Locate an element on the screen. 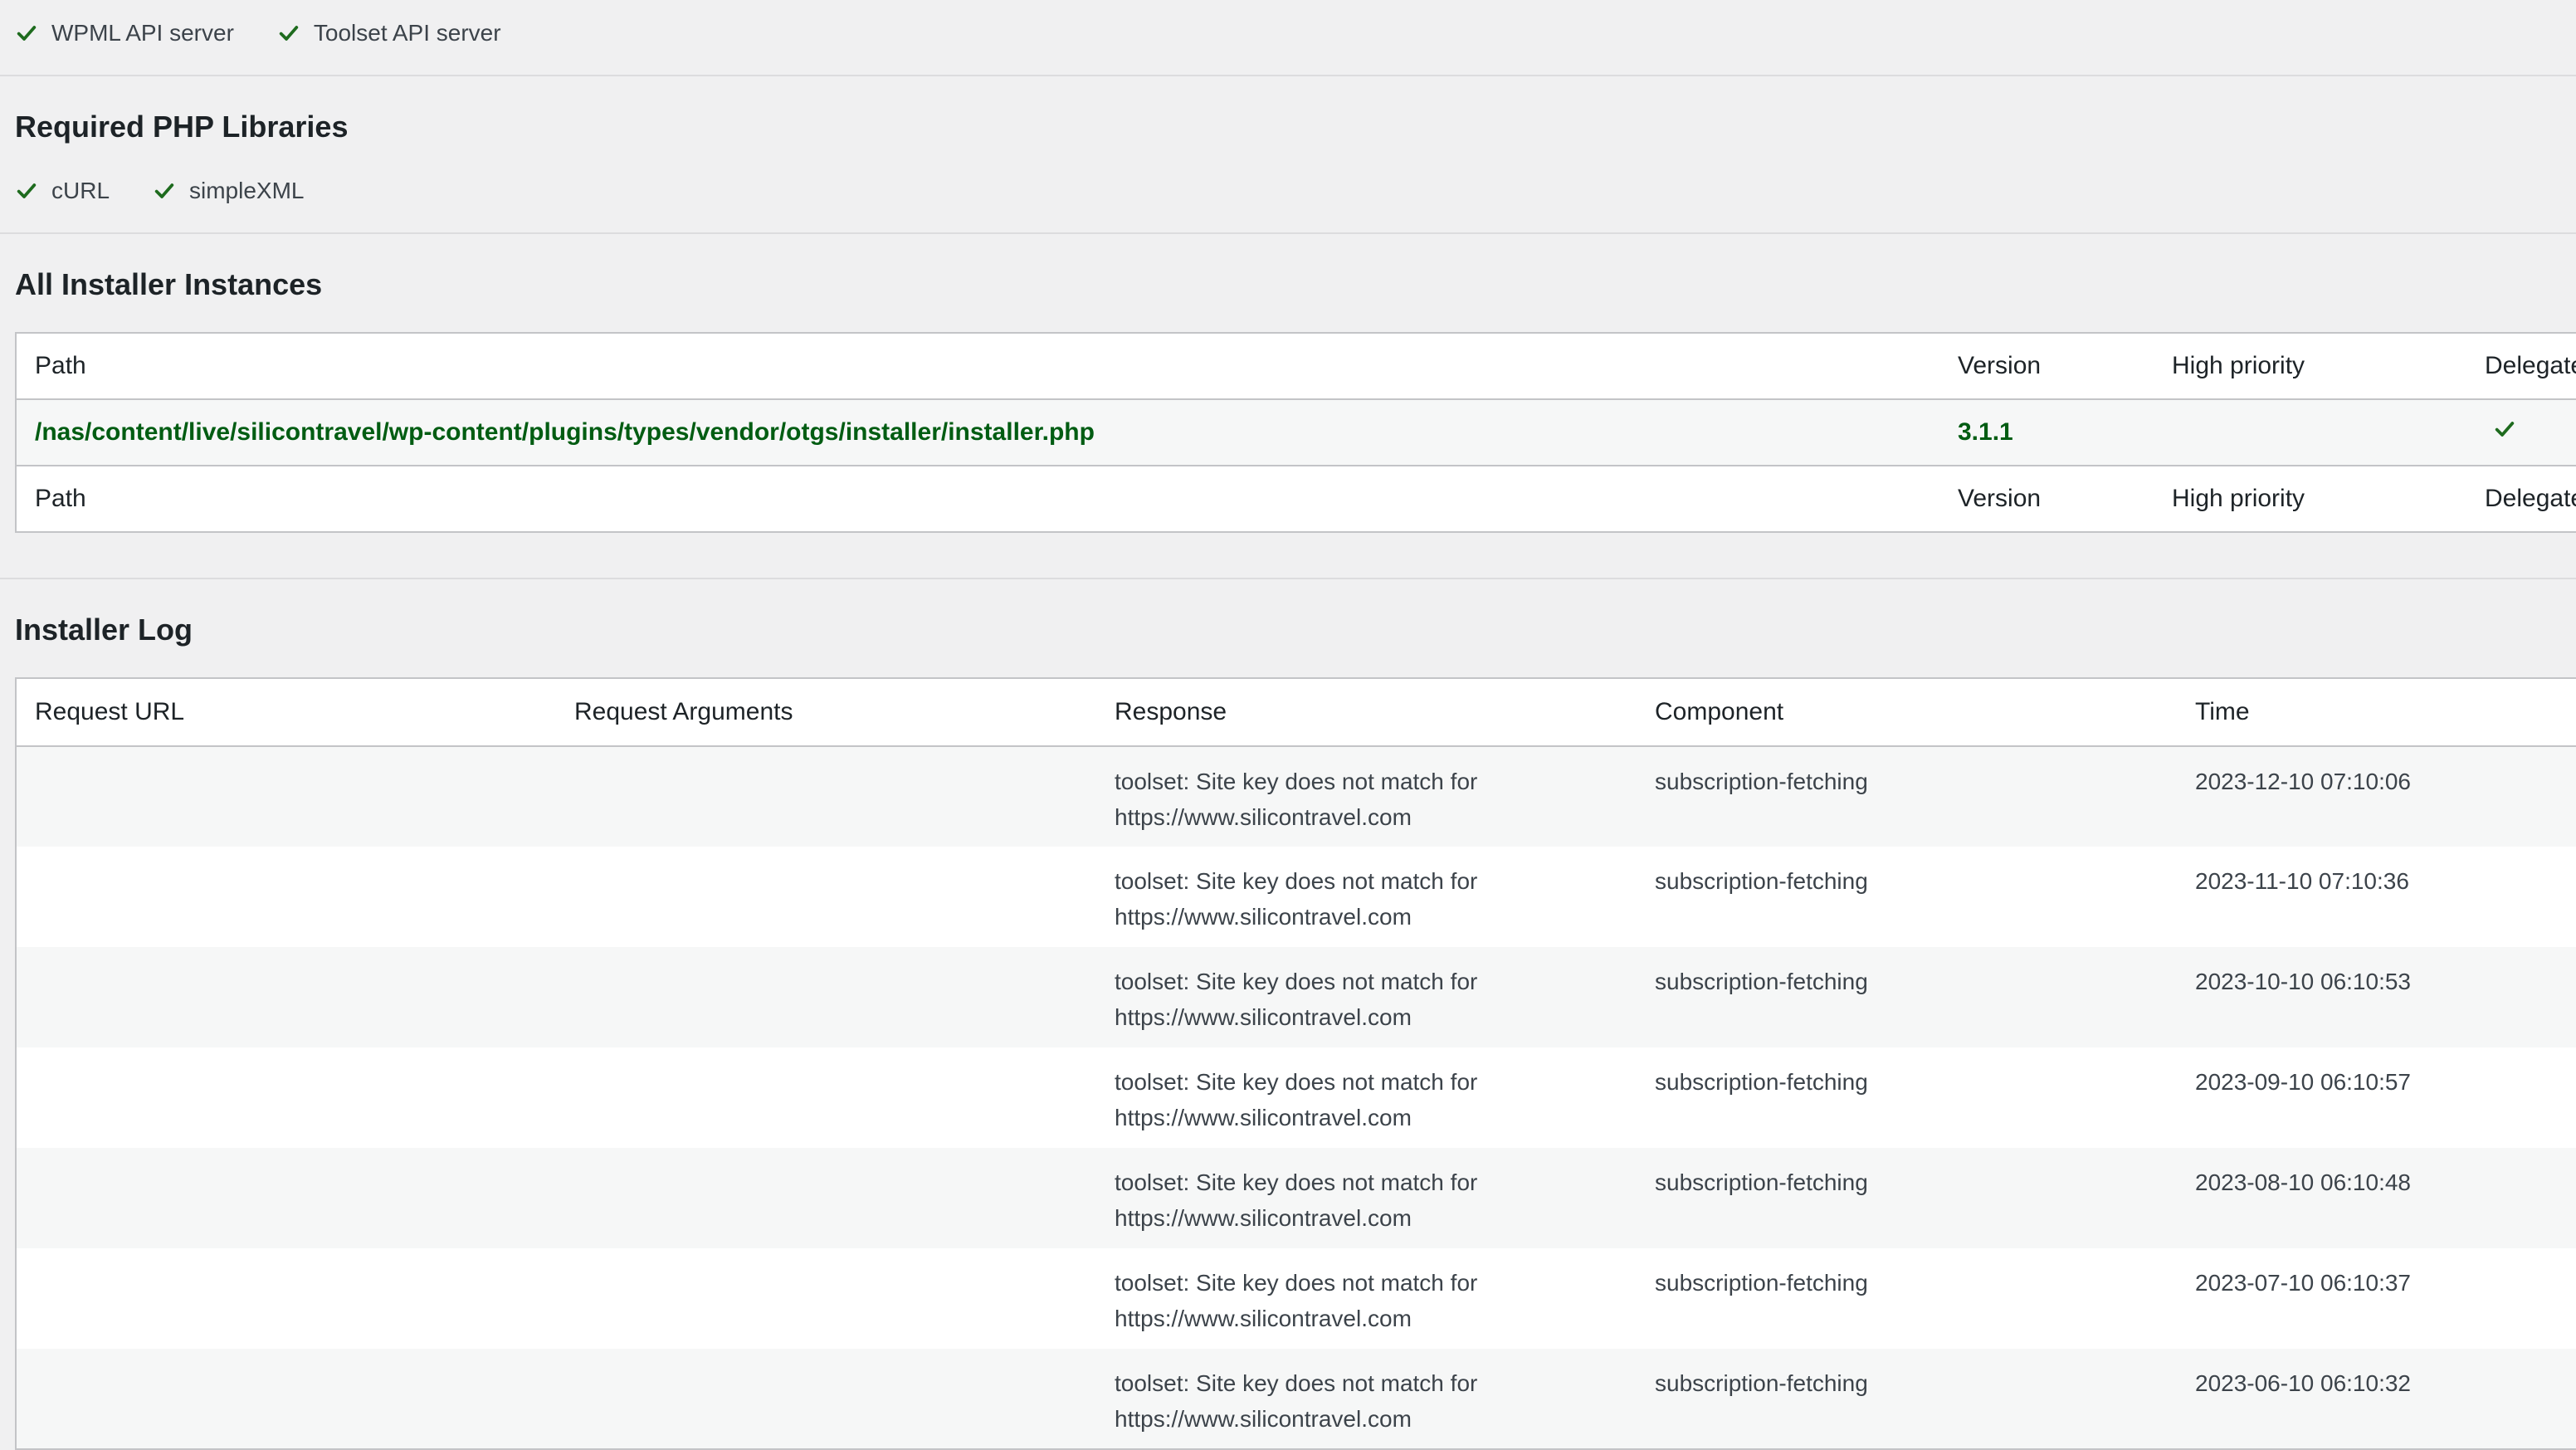 This screenshot has height=1450, width=2576. server-label: WPML API server is located at coordinates (143, 33).